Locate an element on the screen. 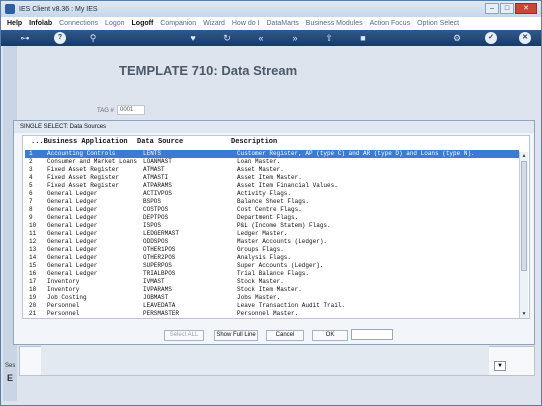 This screenshot has height=406, width=542. list-cell-app: Personnel is located at coordinates (63, 305).